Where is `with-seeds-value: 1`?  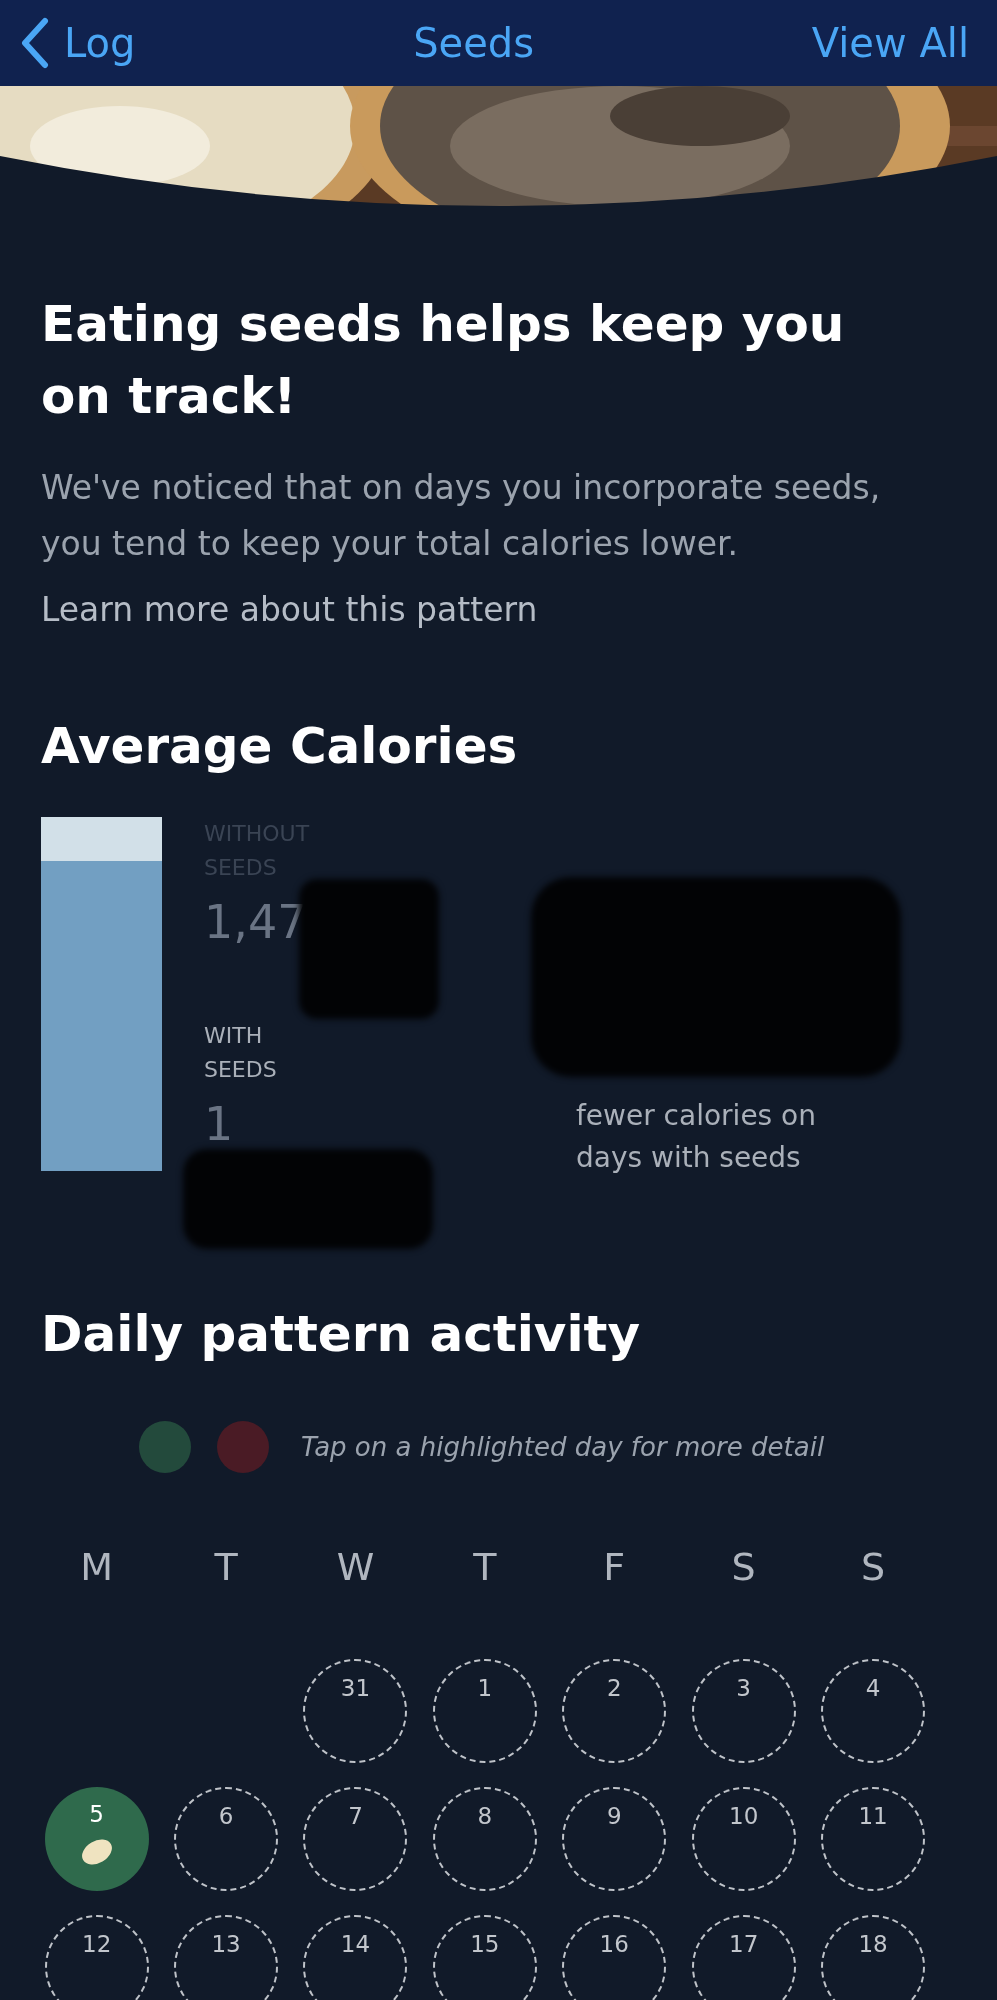 with-seeds-value: 1 is located at coordinates (219, 1124).